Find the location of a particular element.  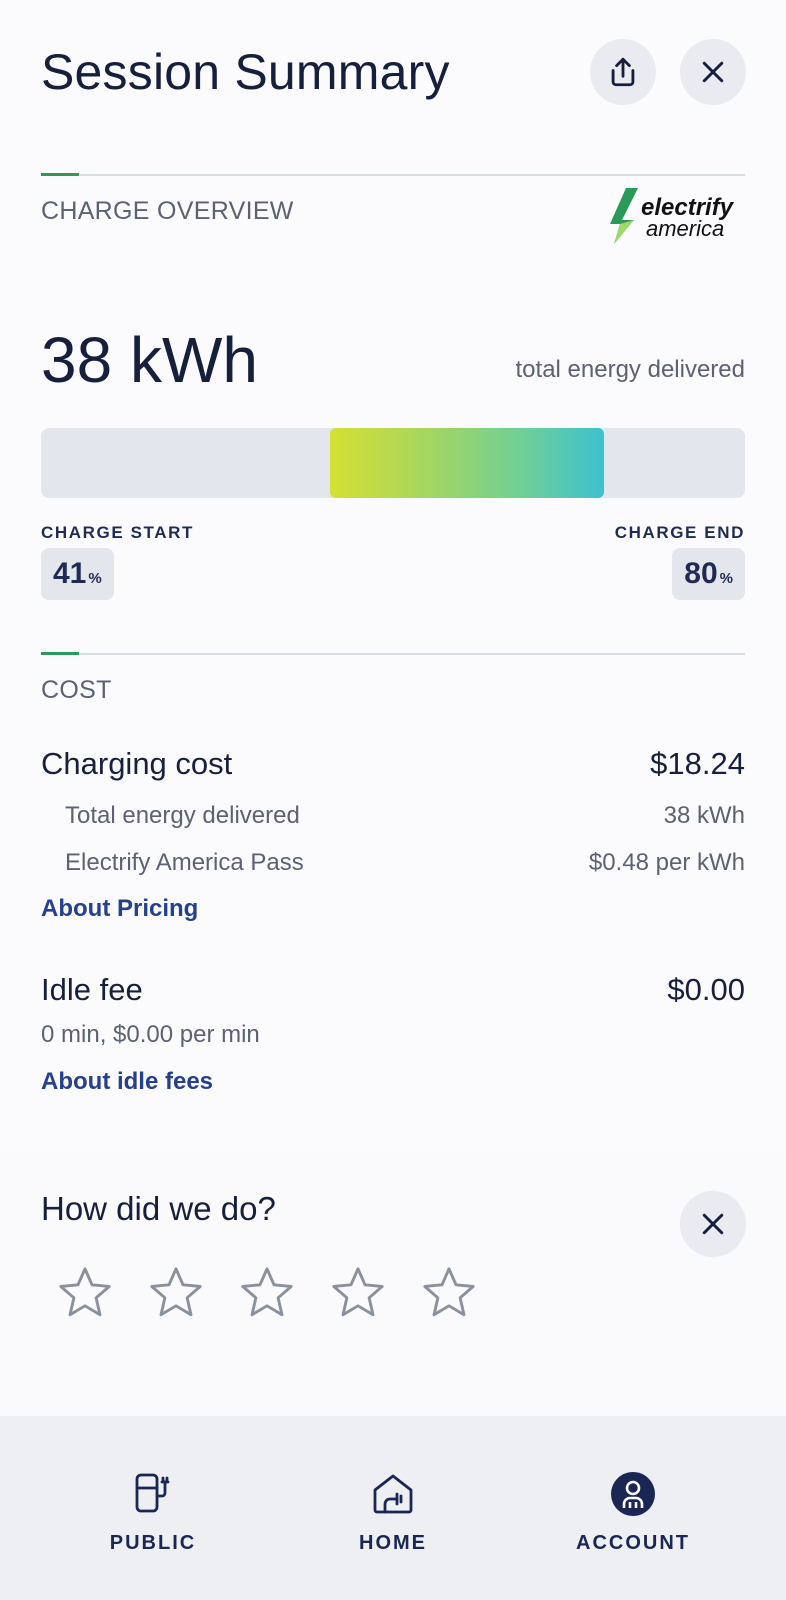

page-title: Session Summary is located at coordinates (245, 72).